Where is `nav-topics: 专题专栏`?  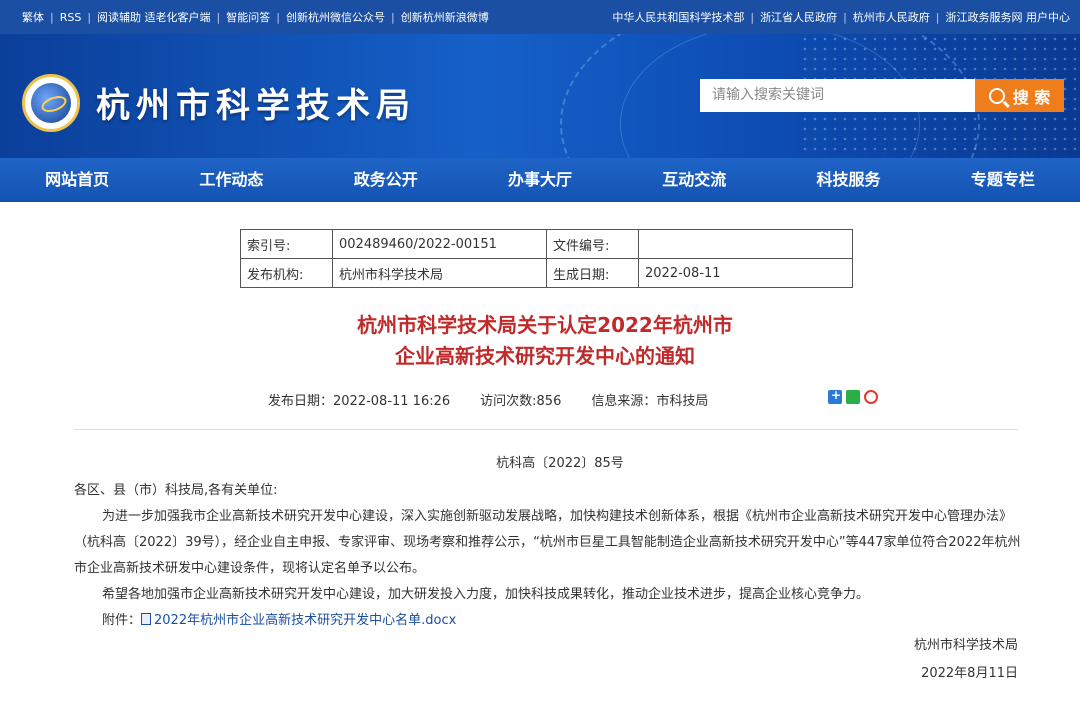 nav-topics: 专题专栏 is located at coordinates (1003, 180).